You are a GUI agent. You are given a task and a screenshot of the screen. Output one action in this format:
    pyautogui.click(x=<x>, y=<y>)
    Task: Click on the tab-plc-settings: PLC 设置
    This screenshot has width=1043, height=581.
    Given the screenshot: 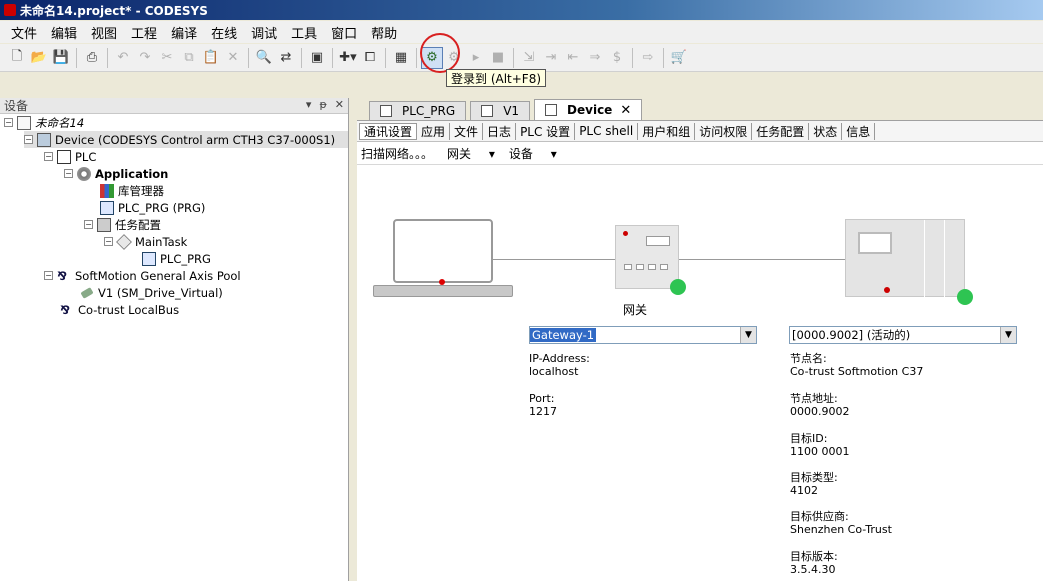 What is the action you would take?
    pyautogui.click(x=546, y=131)
    